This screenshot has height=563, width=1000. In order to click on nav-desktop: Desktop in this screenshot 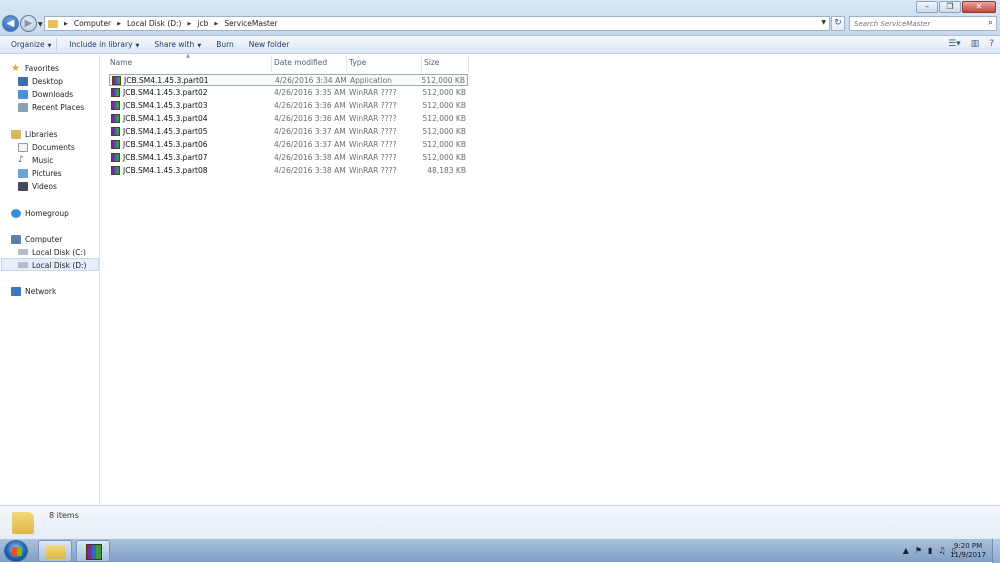, I will do `click(40, 81)`.